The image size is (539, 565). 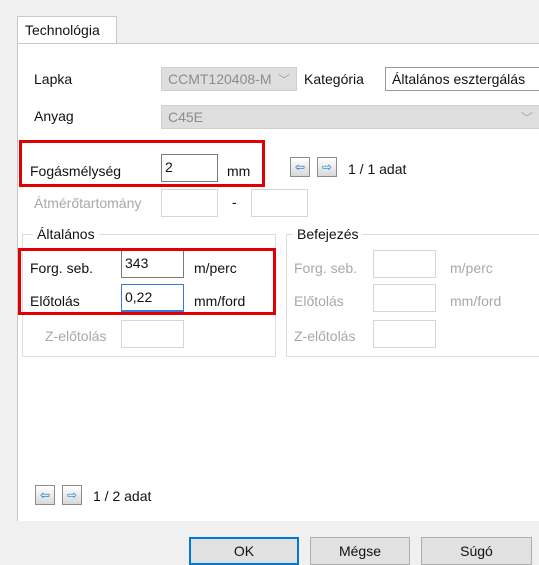 What do you see at coordinates (54, 116) in the screenshot?
I see `material-label: Anyag` at bounding box center [54, 116].